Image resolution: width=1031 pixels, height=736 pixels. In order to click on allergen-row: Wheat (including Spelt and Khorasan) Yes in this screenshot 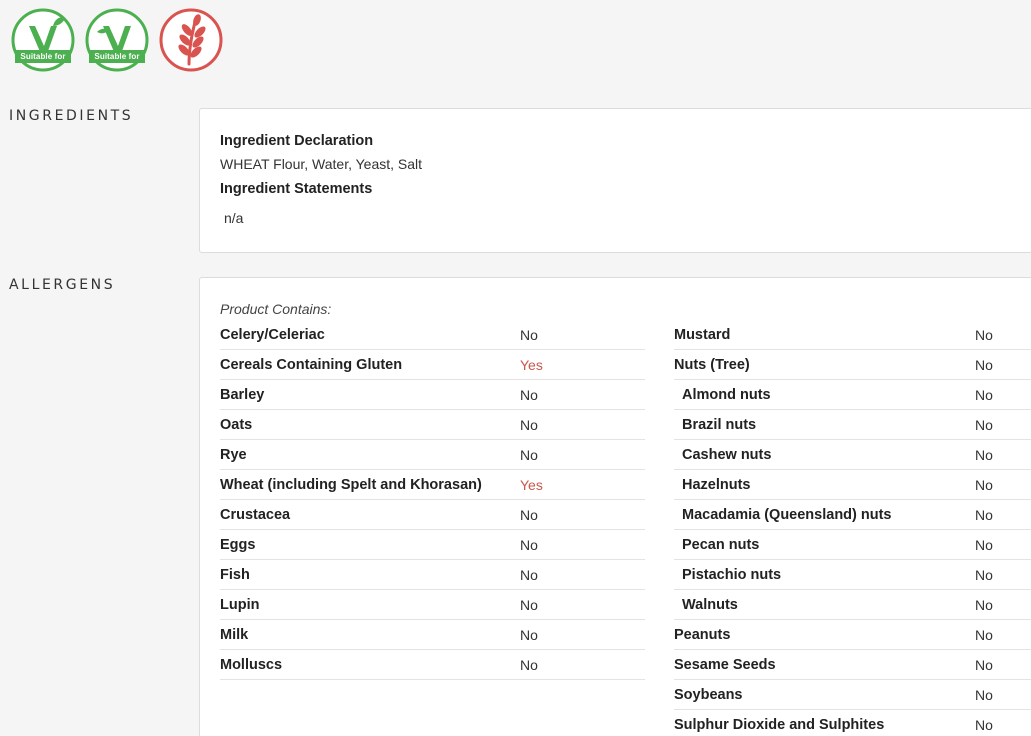, I will do `click(432, 485)`.